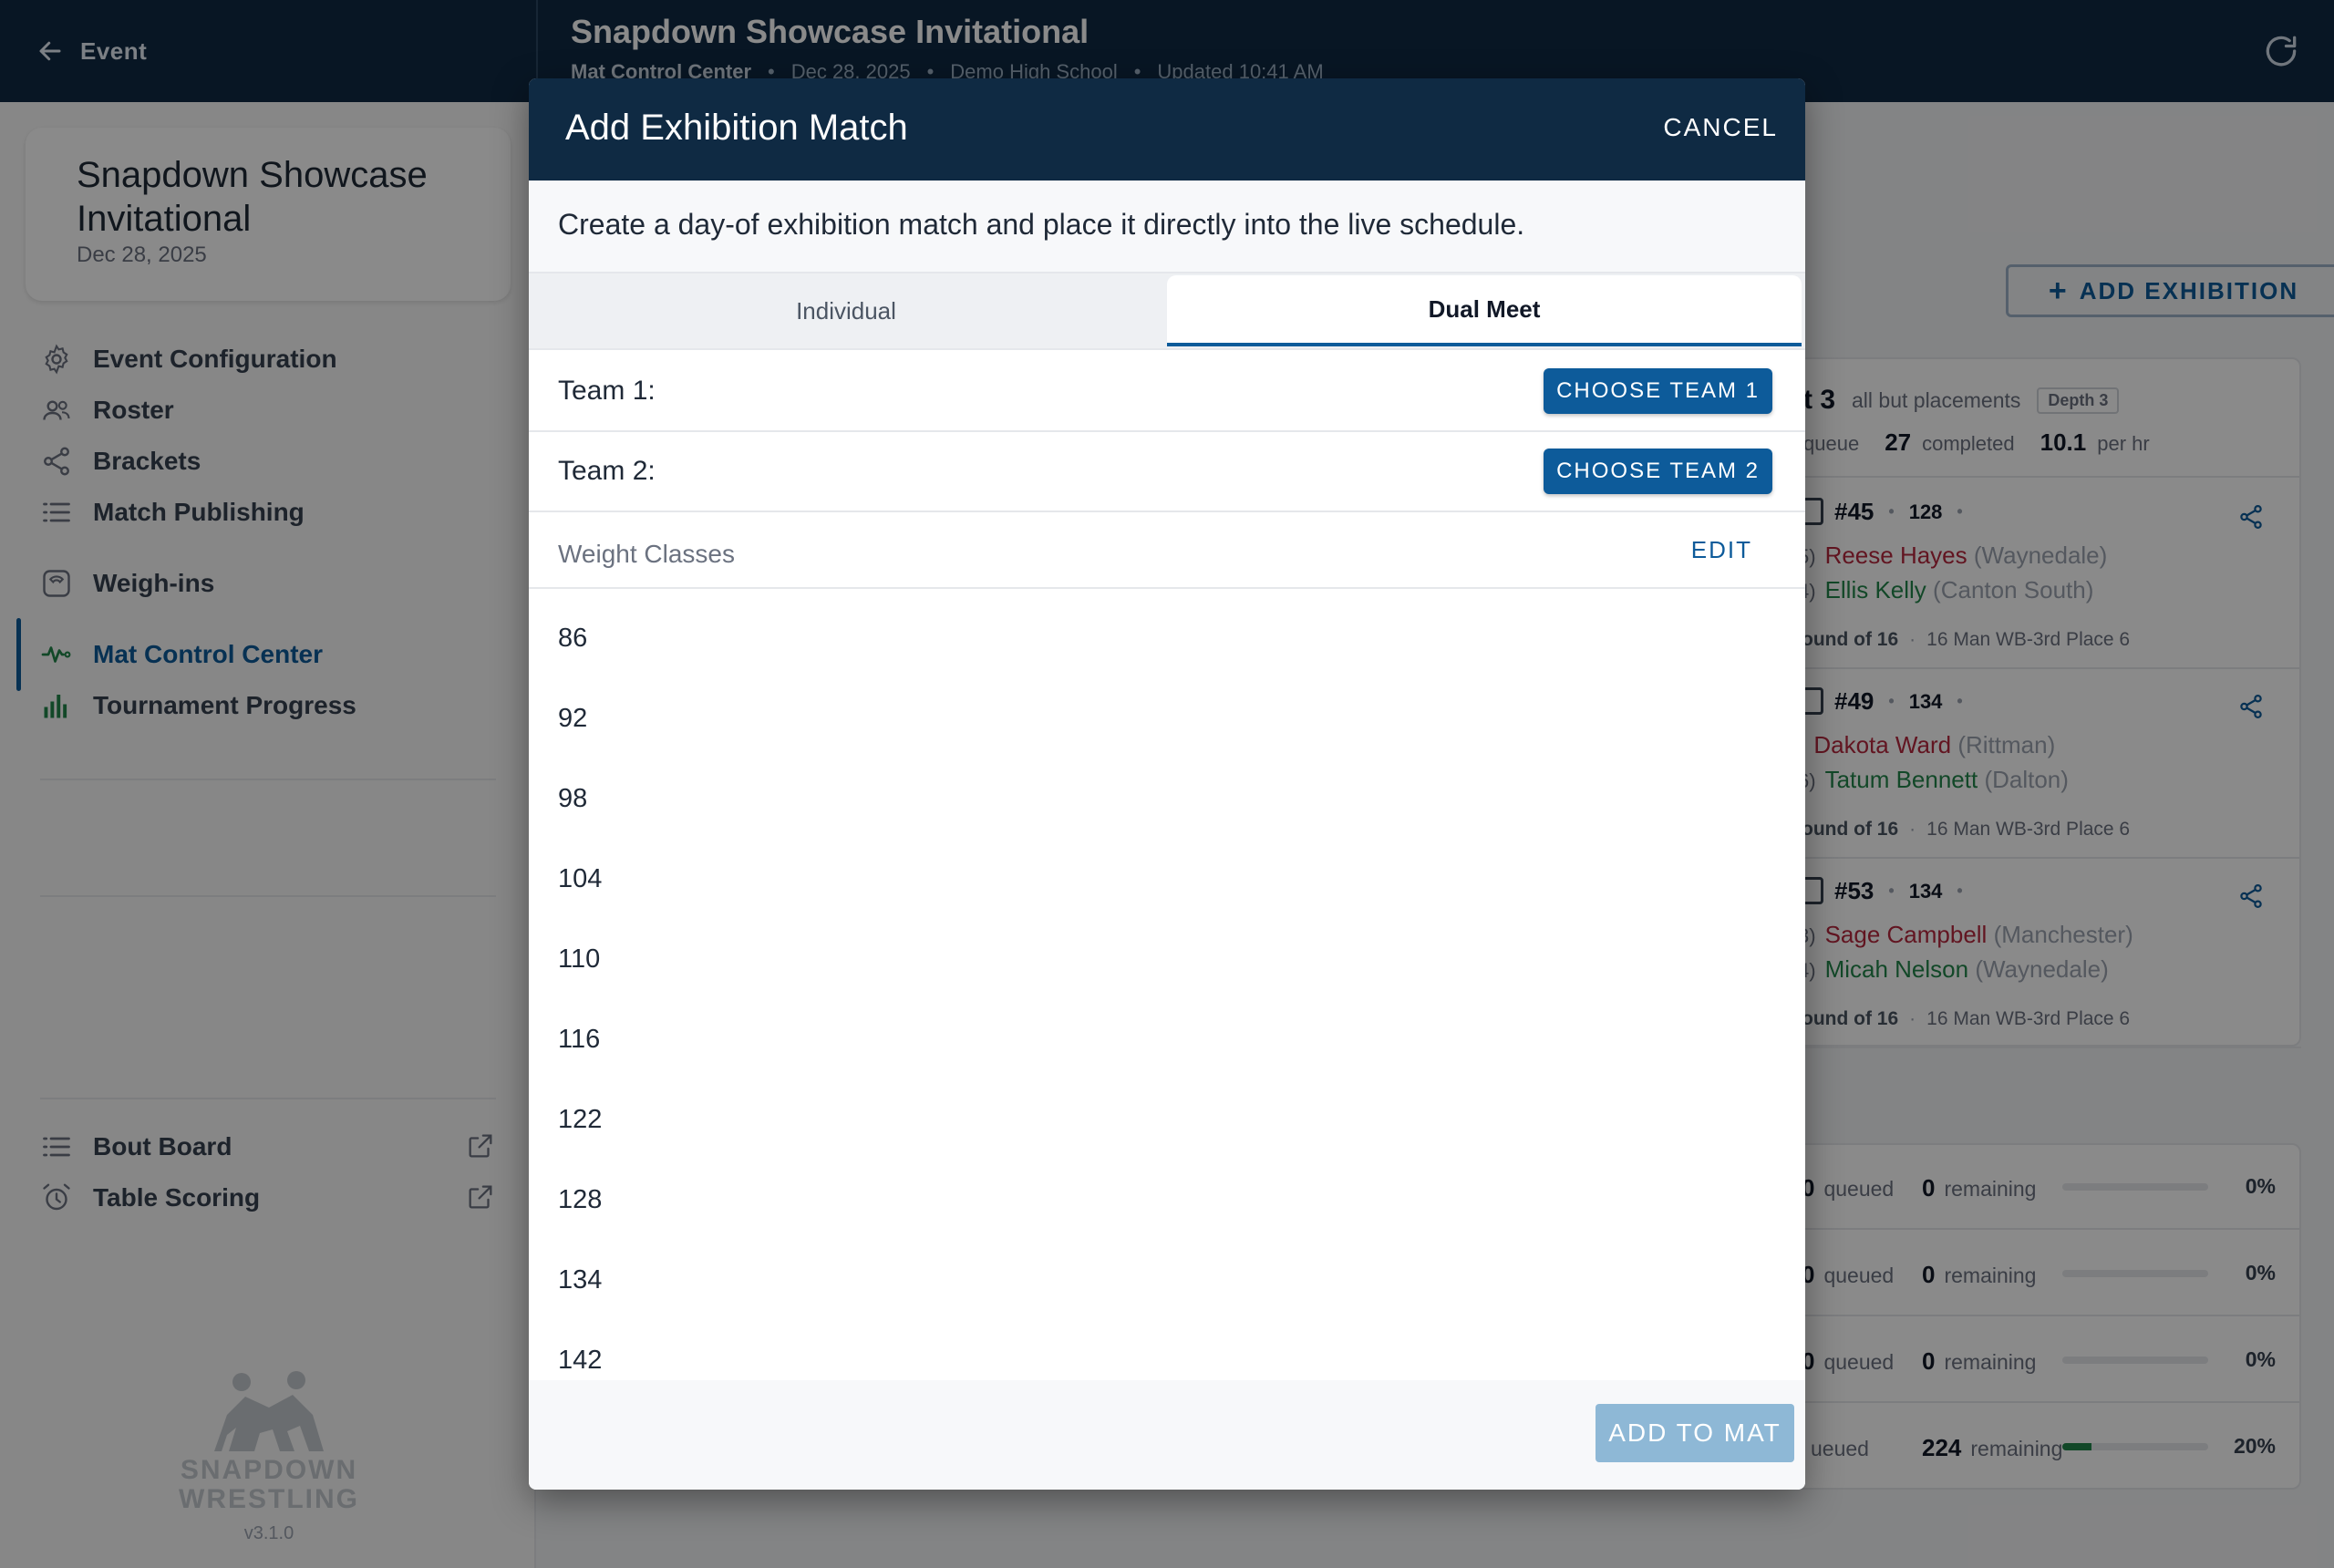 The height and width of the screenshot is (1568, 2334). Describe the element at coordinates (607, 391) in the screenshot. I see `team1-label: Team 1:` at that location.